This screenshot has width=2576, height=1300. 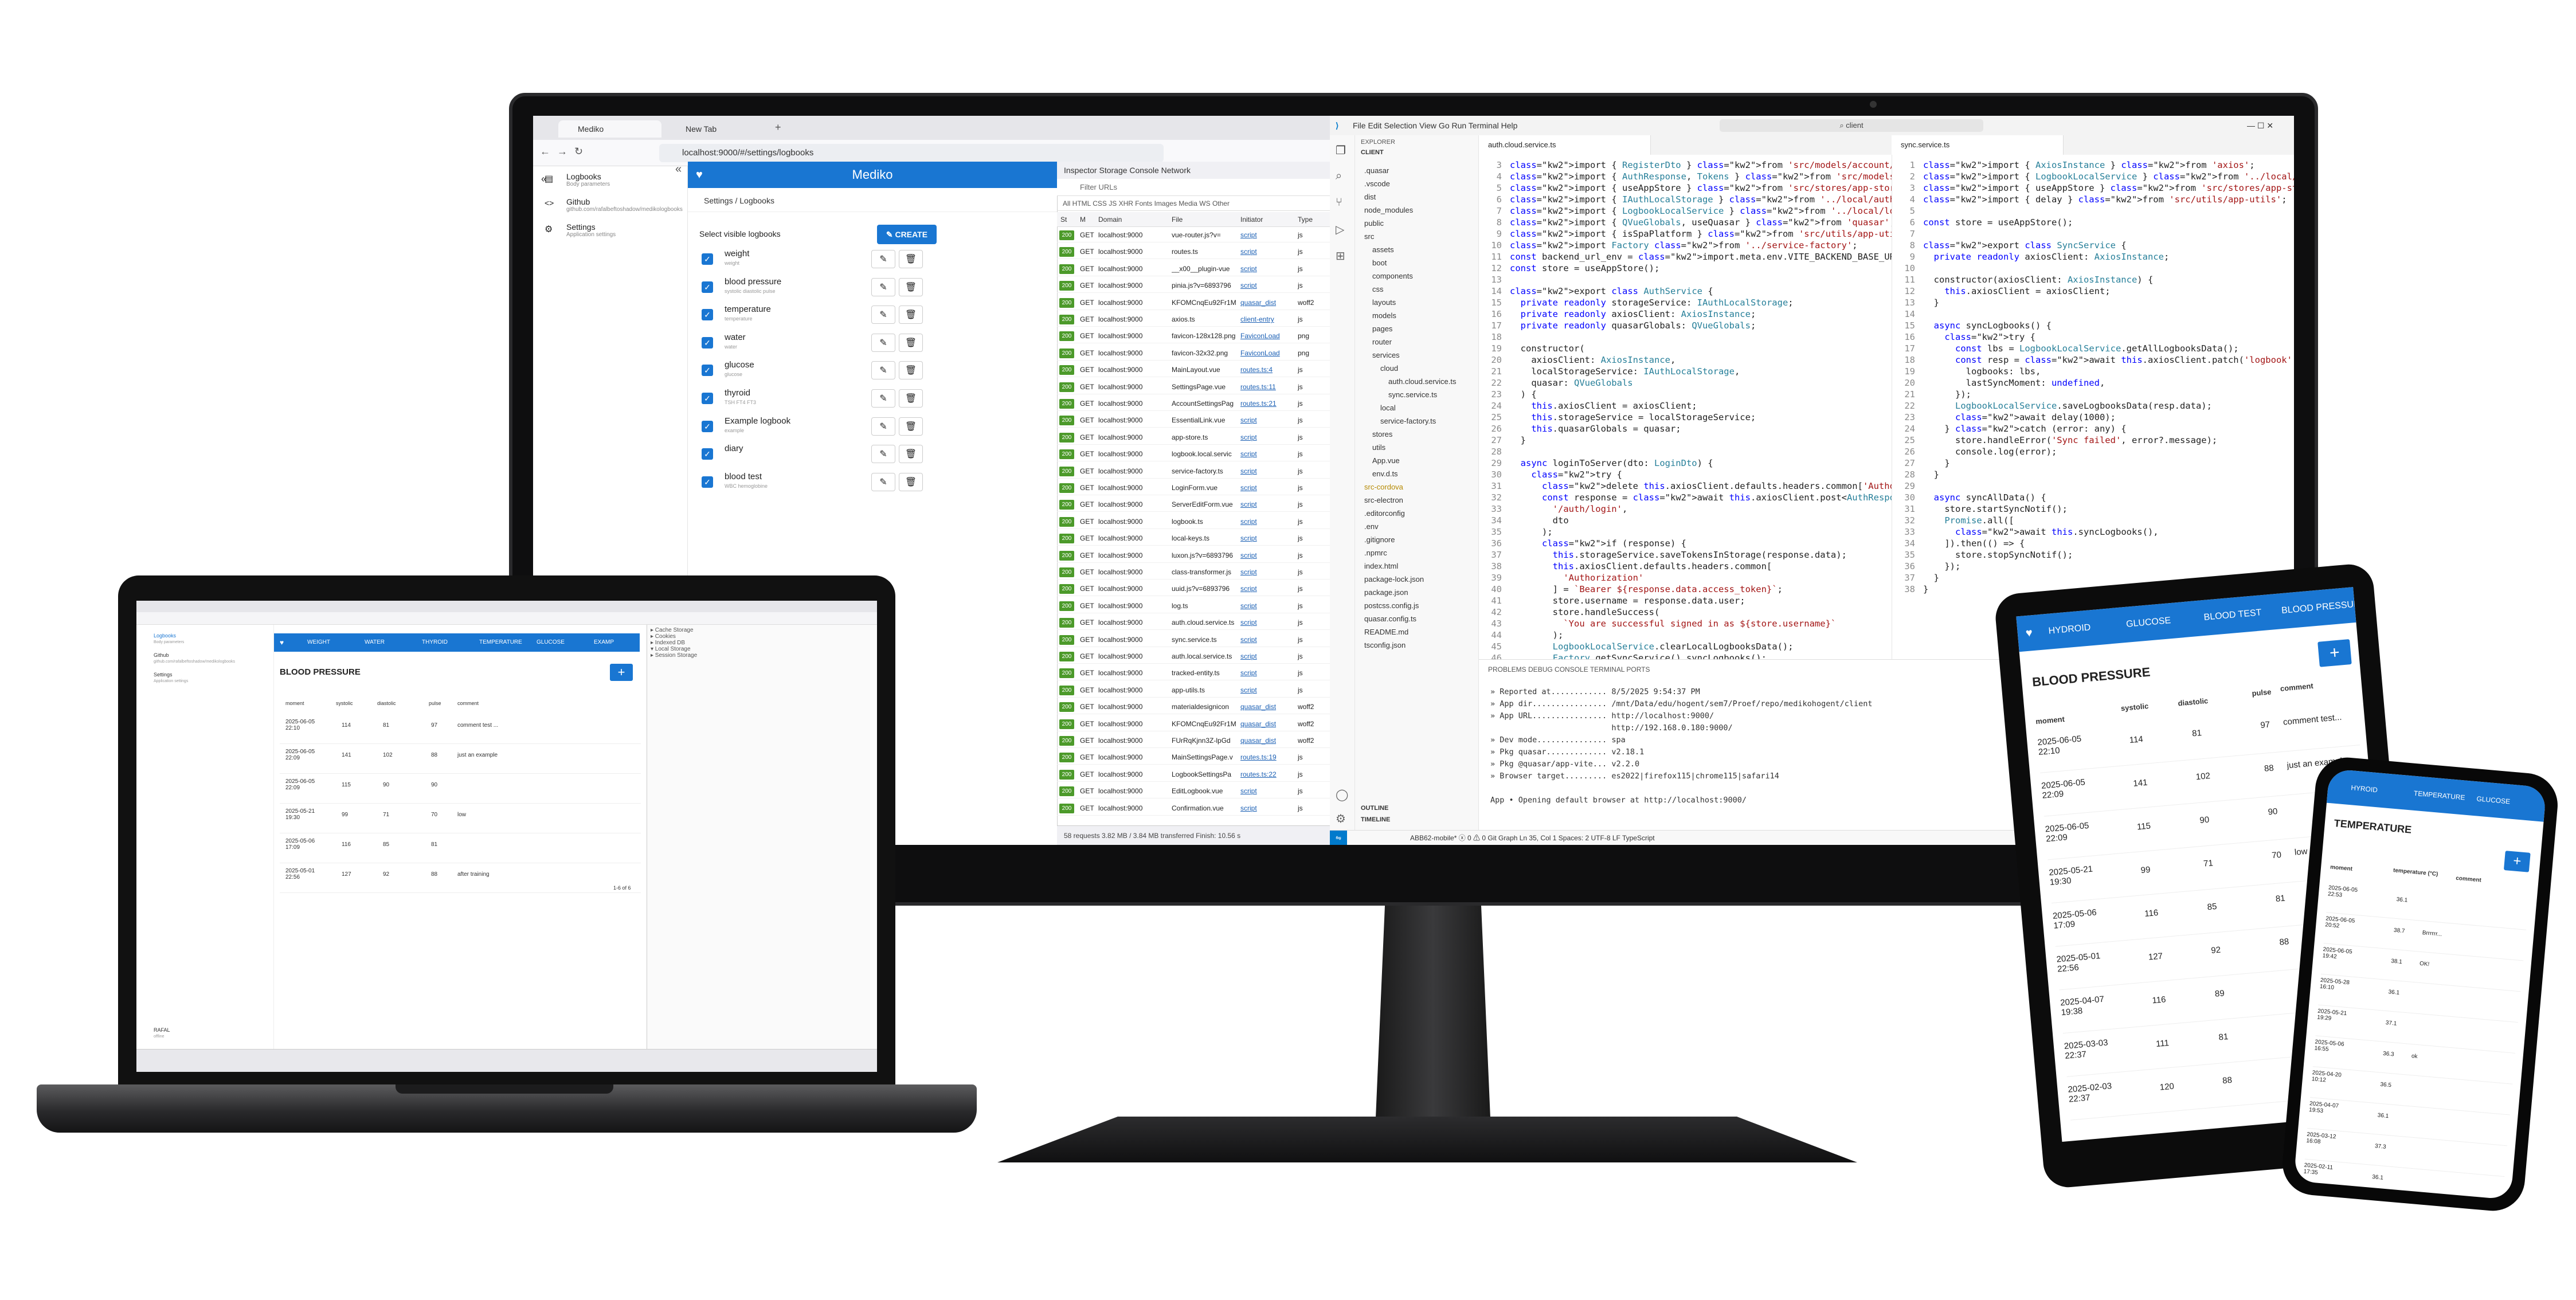 What do you see at coordinates (1267, 757) in the screenshot?
I see `request-initiator: routes.ts:19` at bounding box center [1267, 757].